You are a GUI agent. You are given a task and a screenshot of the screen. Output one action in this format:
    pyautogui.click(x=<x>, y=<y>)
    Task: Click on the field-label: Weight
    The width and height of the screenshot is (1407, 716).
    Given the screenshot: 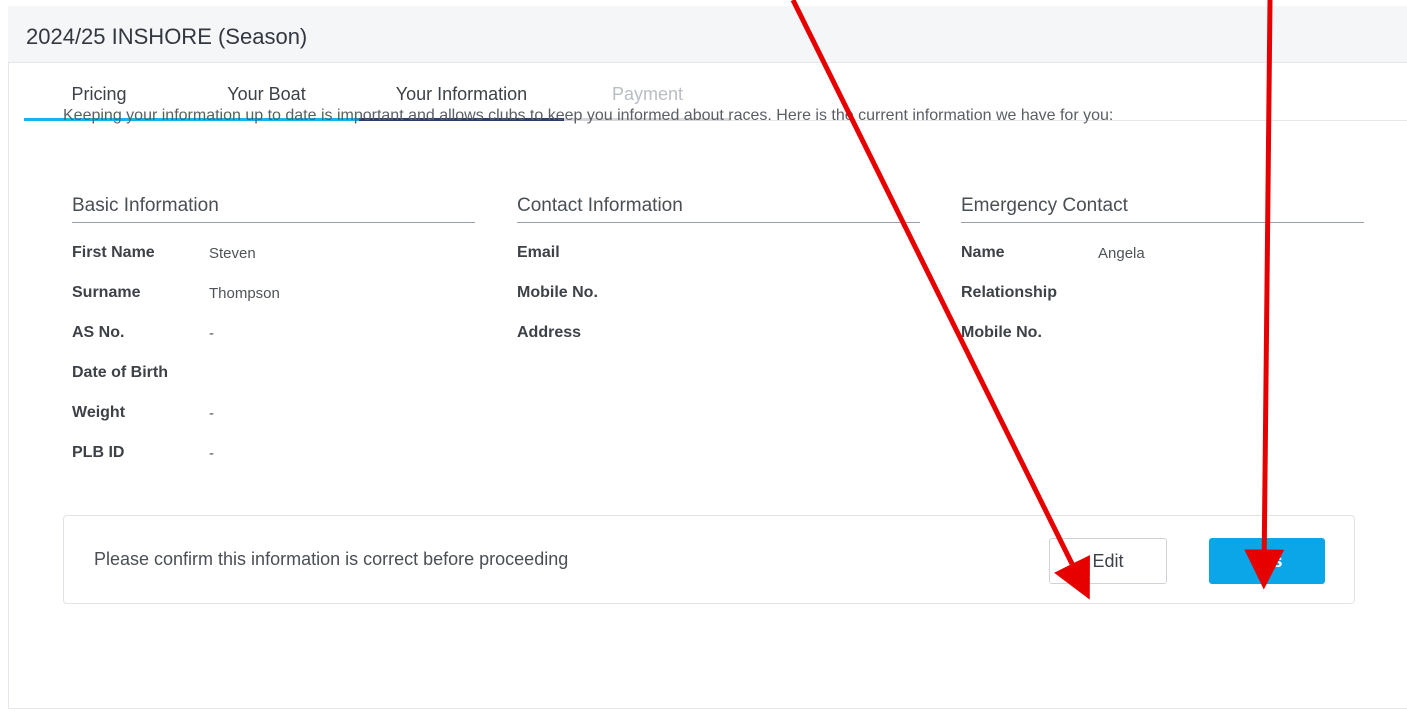 What is the action you would take?
    pyautogui.click(x=99, y=412)
    